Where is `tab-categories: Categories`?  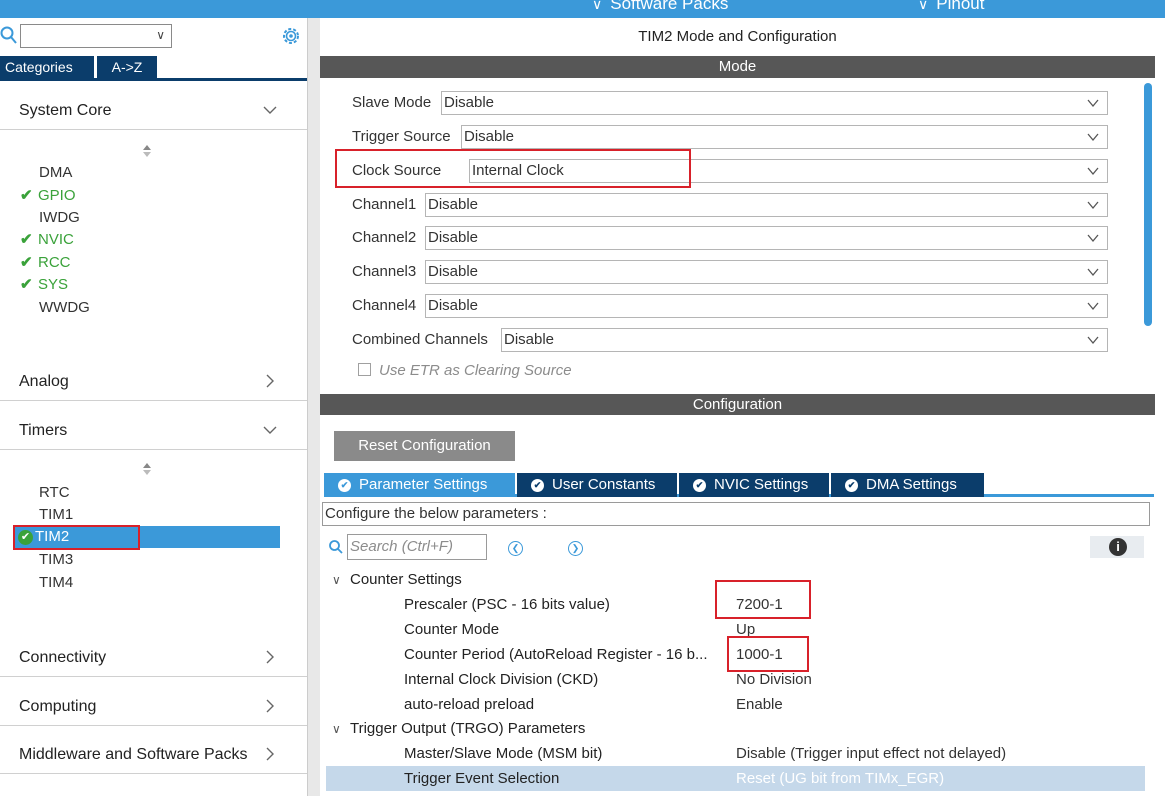 tab-categories: Categories is located at coordinates (47, 67).